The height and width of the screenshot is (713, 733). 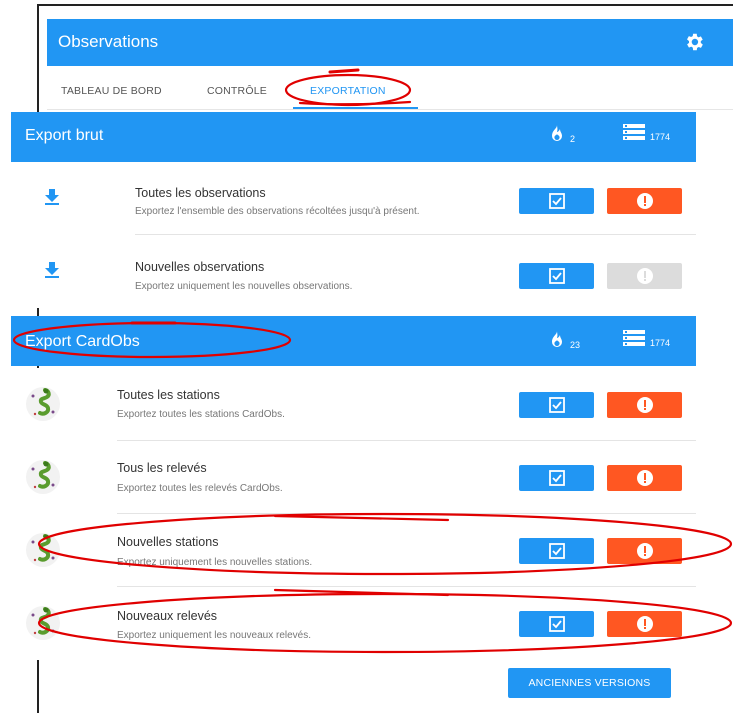 What do you see at coordinates (168, 542) in the screenshot?
I see `row-title: Nouvelles stations` at bounding box center [168, 542].